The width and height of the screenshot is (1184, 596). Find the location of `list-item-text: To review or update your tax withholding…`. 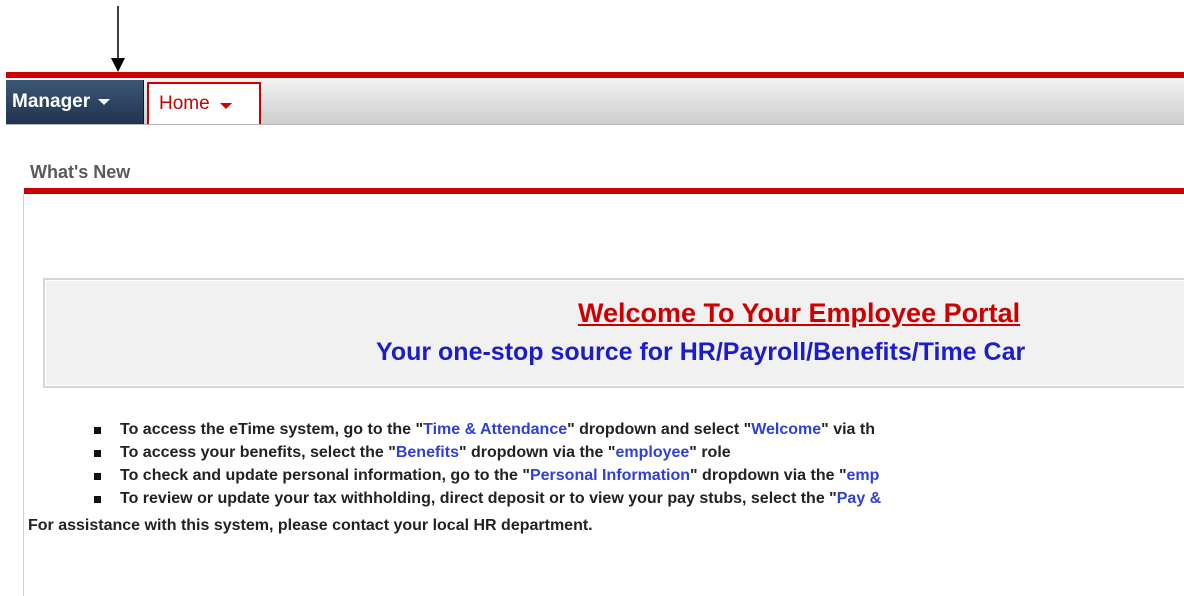

list-item-text: To review or update your tax withholding… is located at coordinates (478, 498).